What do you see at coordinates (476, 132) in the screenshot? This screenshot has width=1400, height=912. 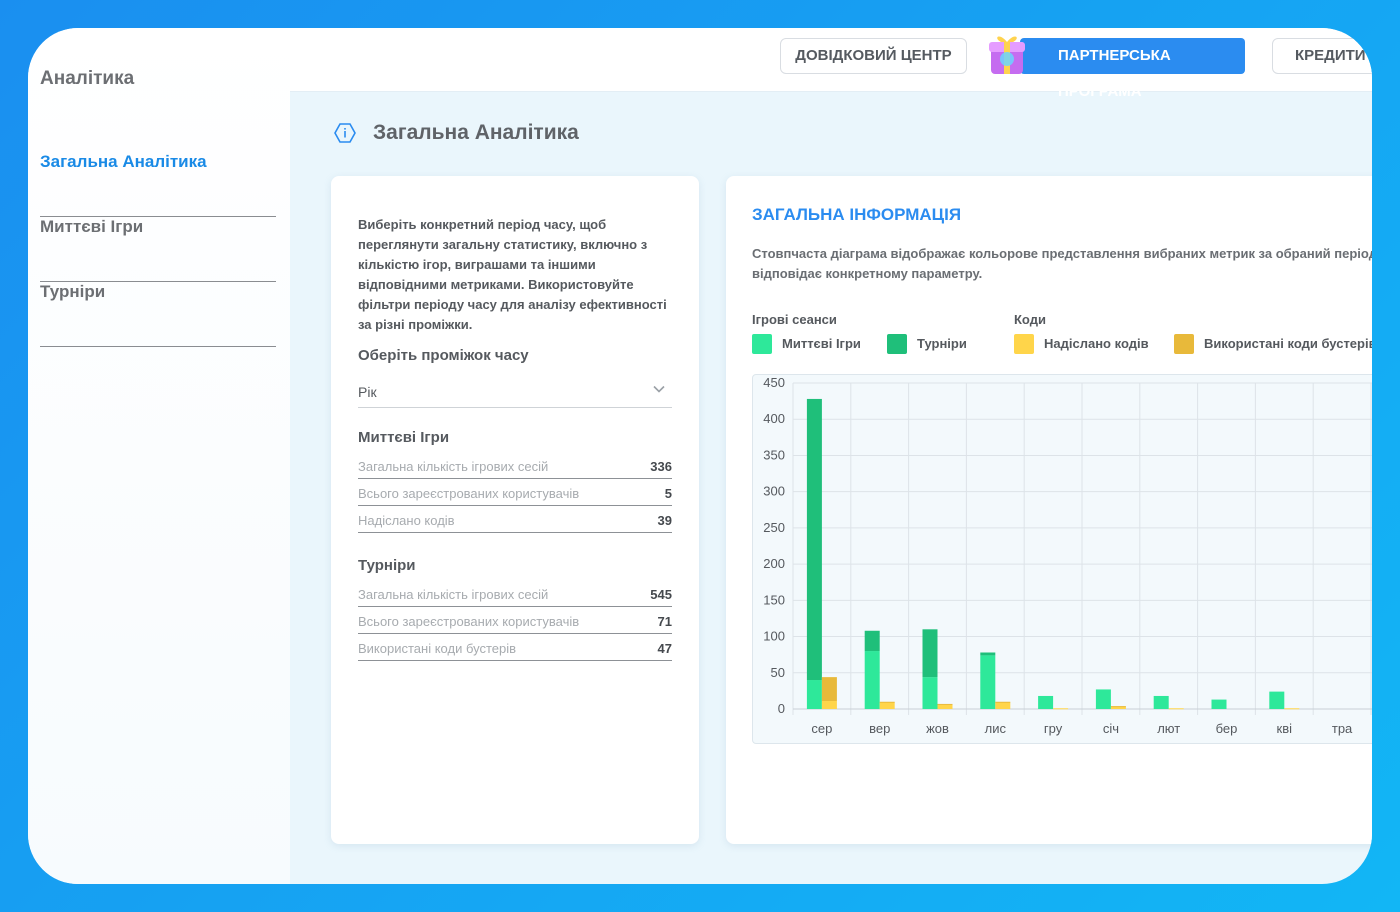 I see `page-title: Загальна Аналітика` at bounding box center [476, 132].